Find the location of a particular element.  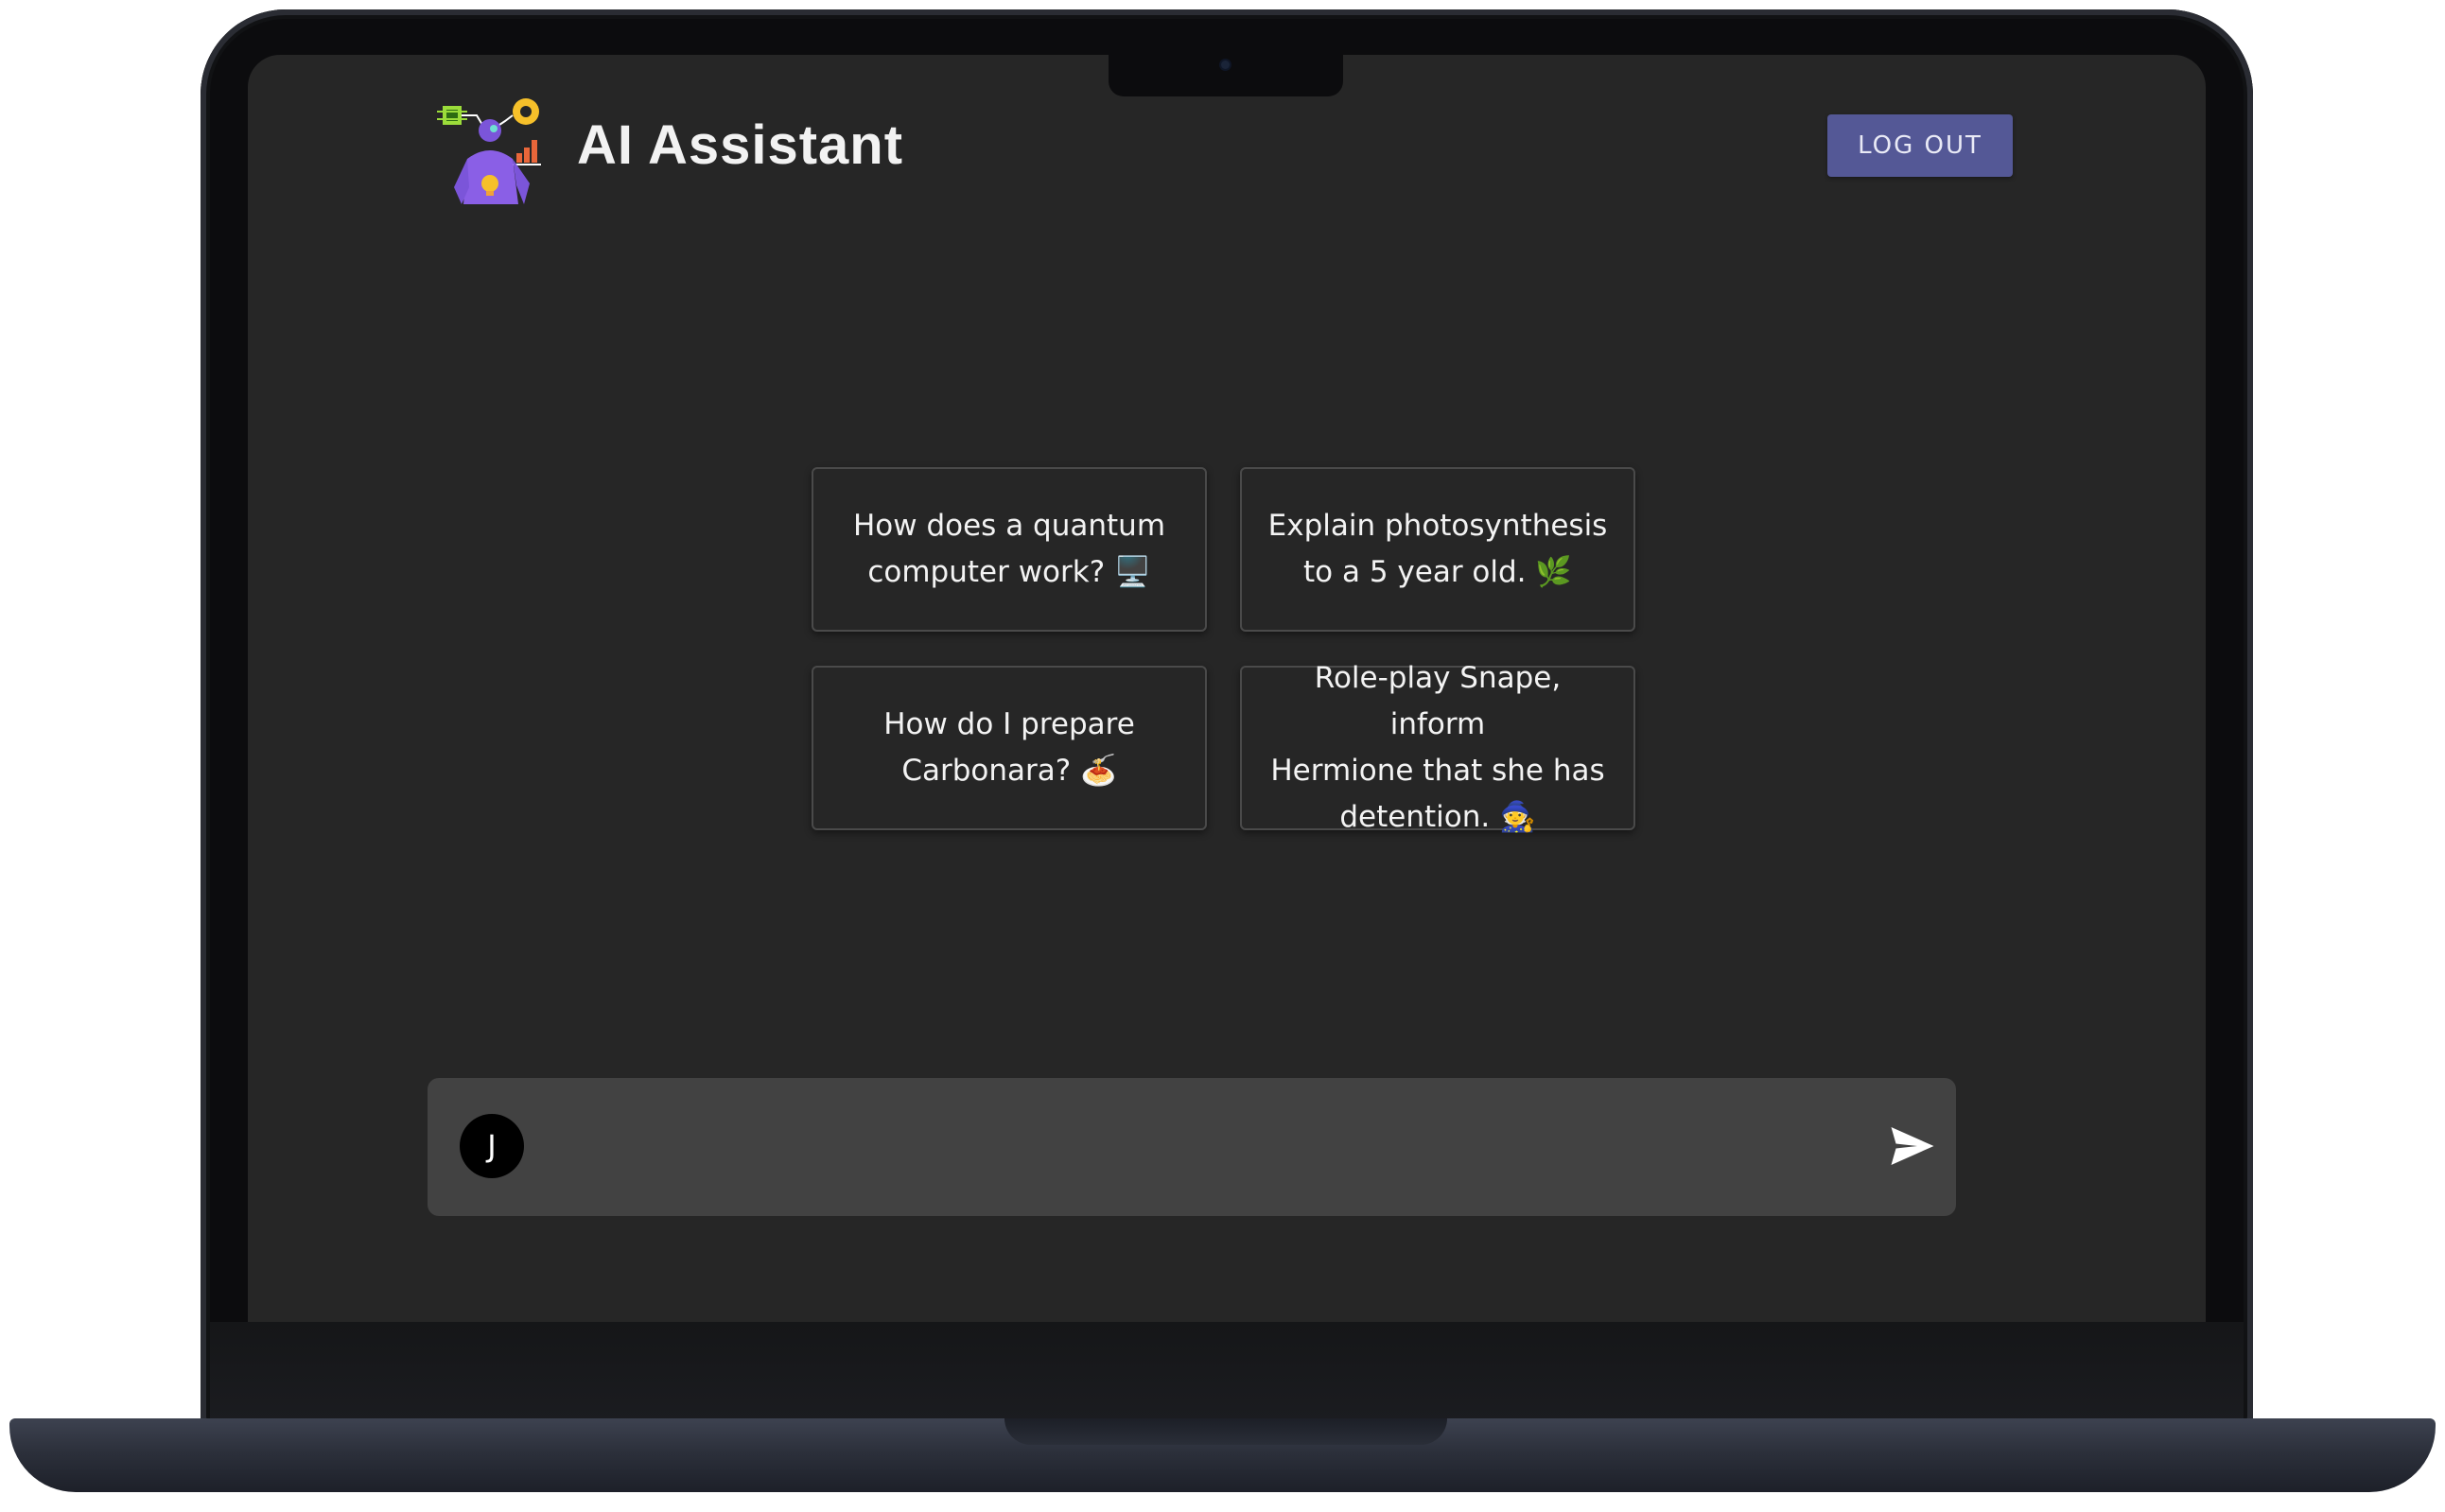

laptop-chin is located at coordinates (1227, 1372).